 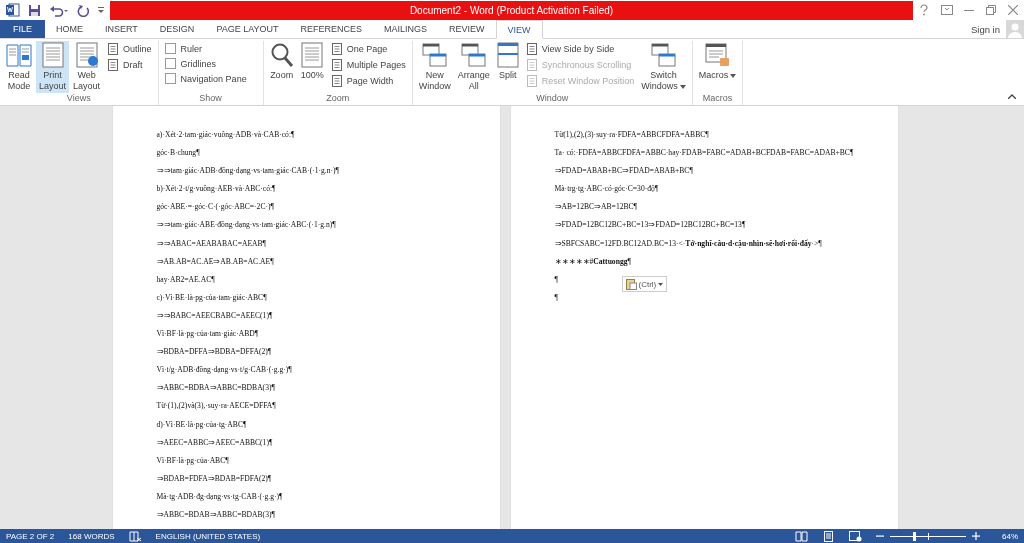 I want to click on group-label: Views, so click(x=78, y=99).